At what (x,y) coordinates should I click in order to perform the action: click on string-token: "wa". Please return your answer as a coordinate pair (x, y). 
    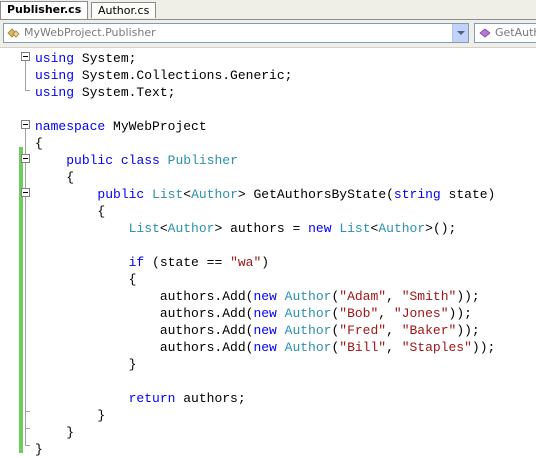
    Looking at the image, I should click on (246, 262).